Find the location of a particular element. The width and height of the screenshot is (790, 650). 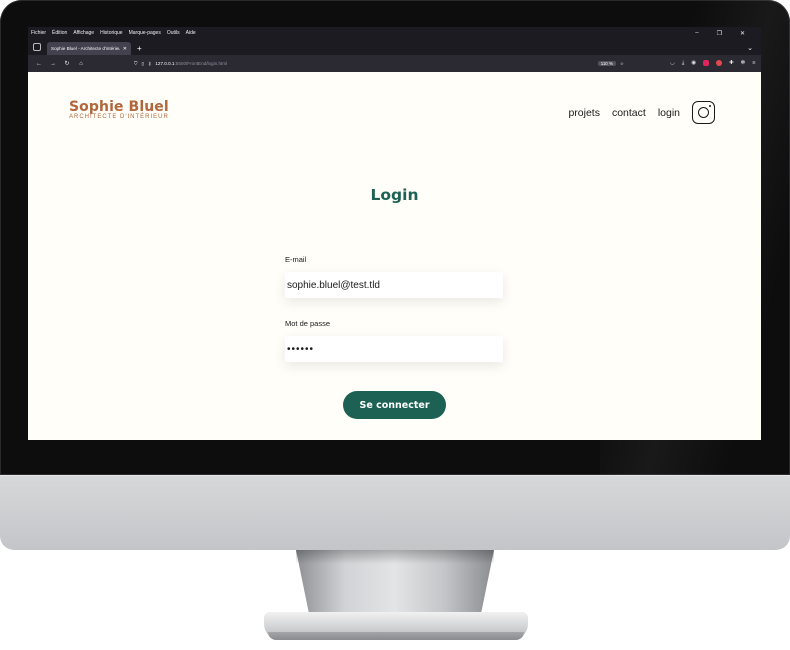

menu-historique: Historique is located at coordinates (111, 33).